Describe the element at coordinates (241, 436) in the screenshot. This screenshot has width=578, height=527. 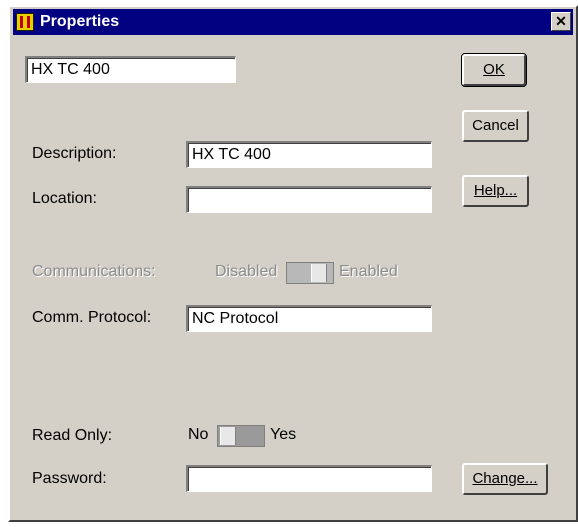
I see `read-only-toggle` at that location.